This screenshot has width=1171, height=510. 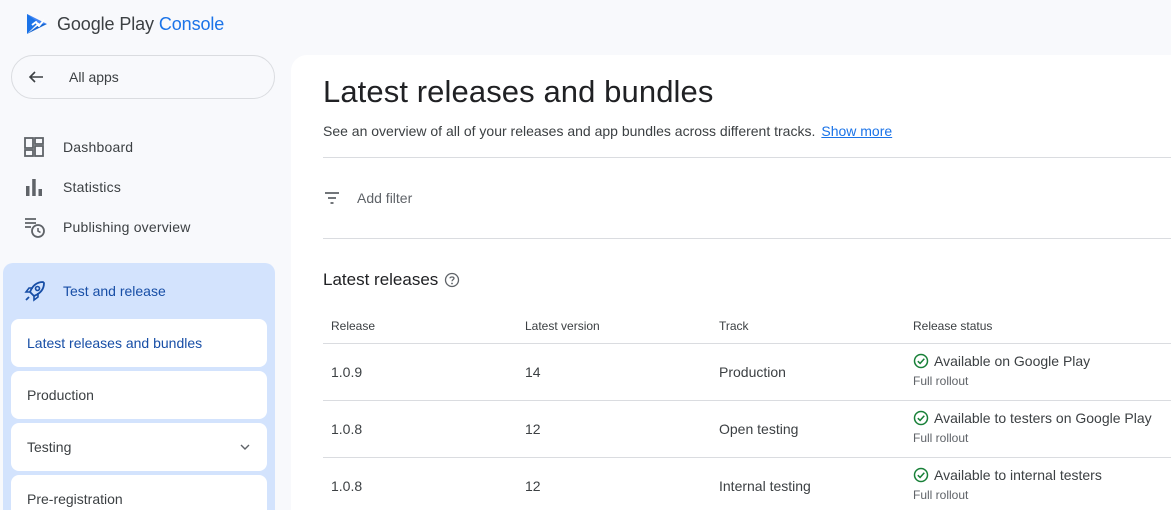 I want to click on sidebar-item-production: Production, so click(x=139, y=395).